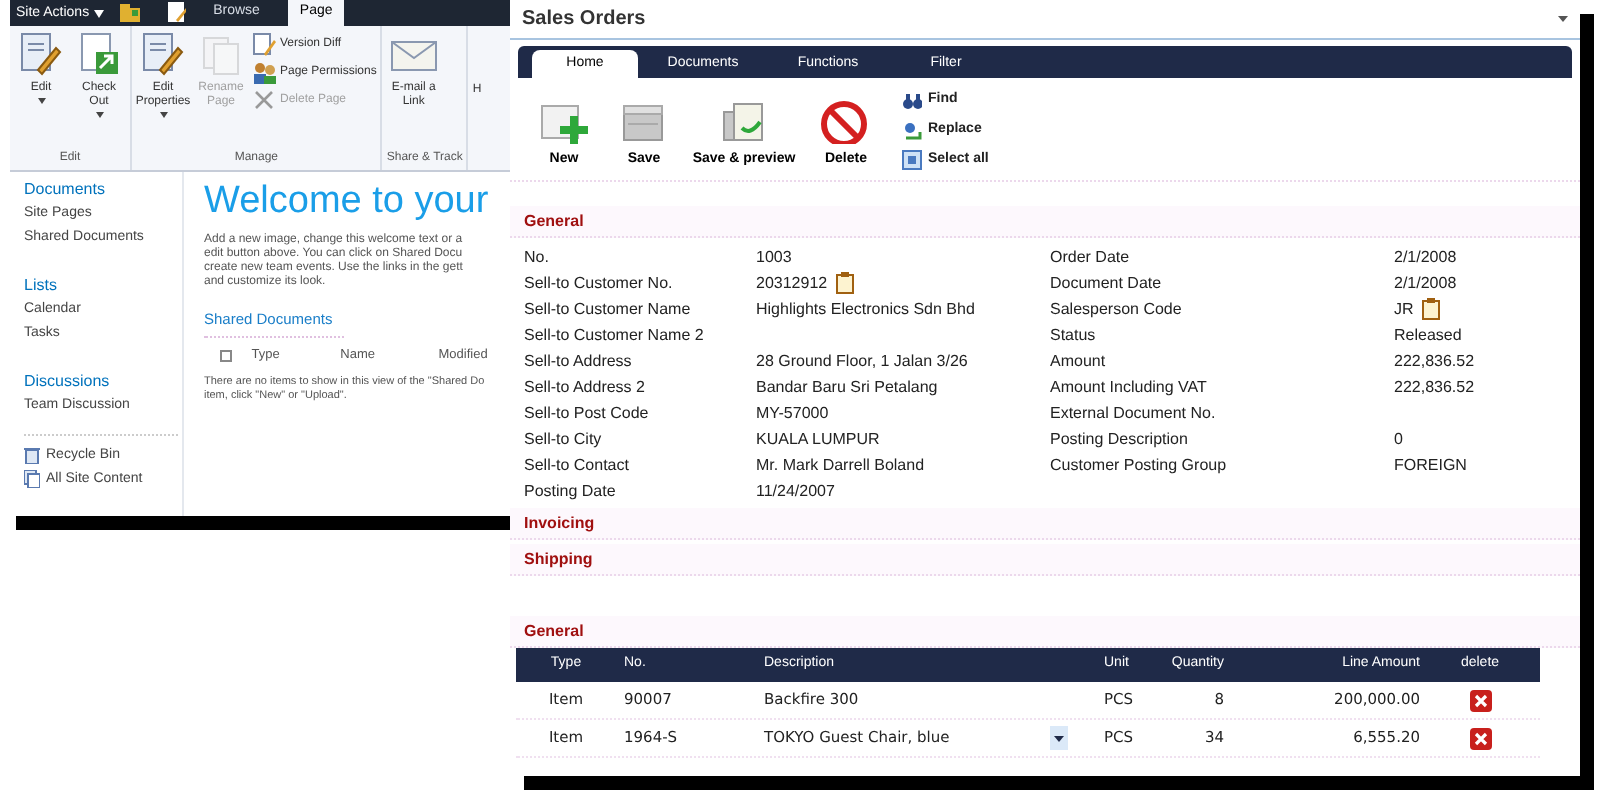 This screenshot has height=800, width=1600. I want to click on field-label: Status, so click(1073, 335).